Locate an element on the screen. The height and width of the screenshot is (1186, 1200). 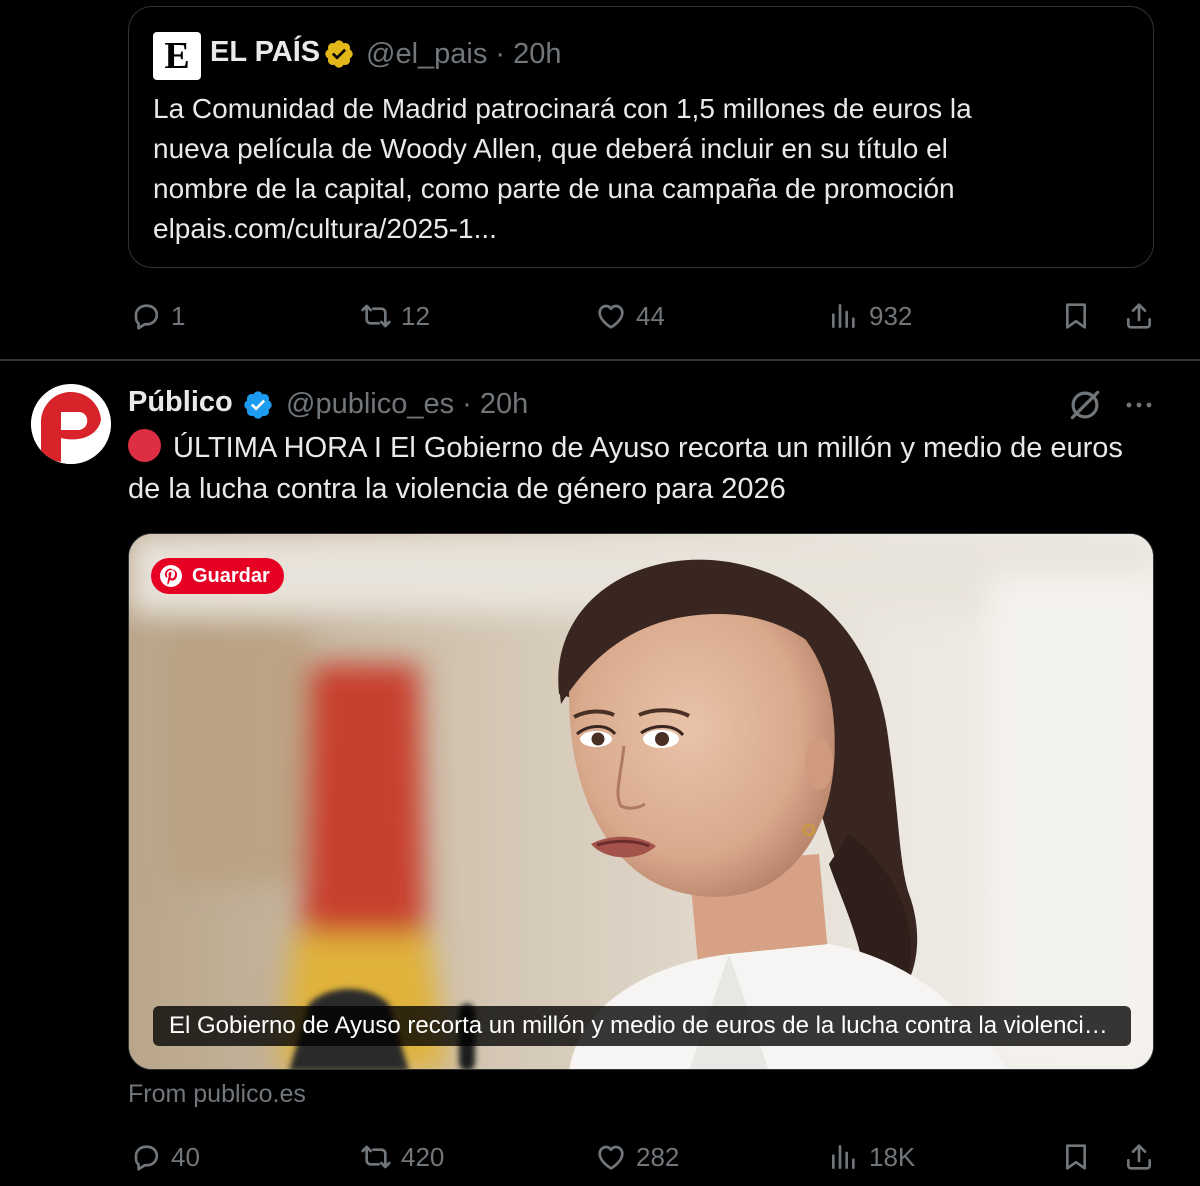
reply-count: 1 is located at coordinates (178, 315).